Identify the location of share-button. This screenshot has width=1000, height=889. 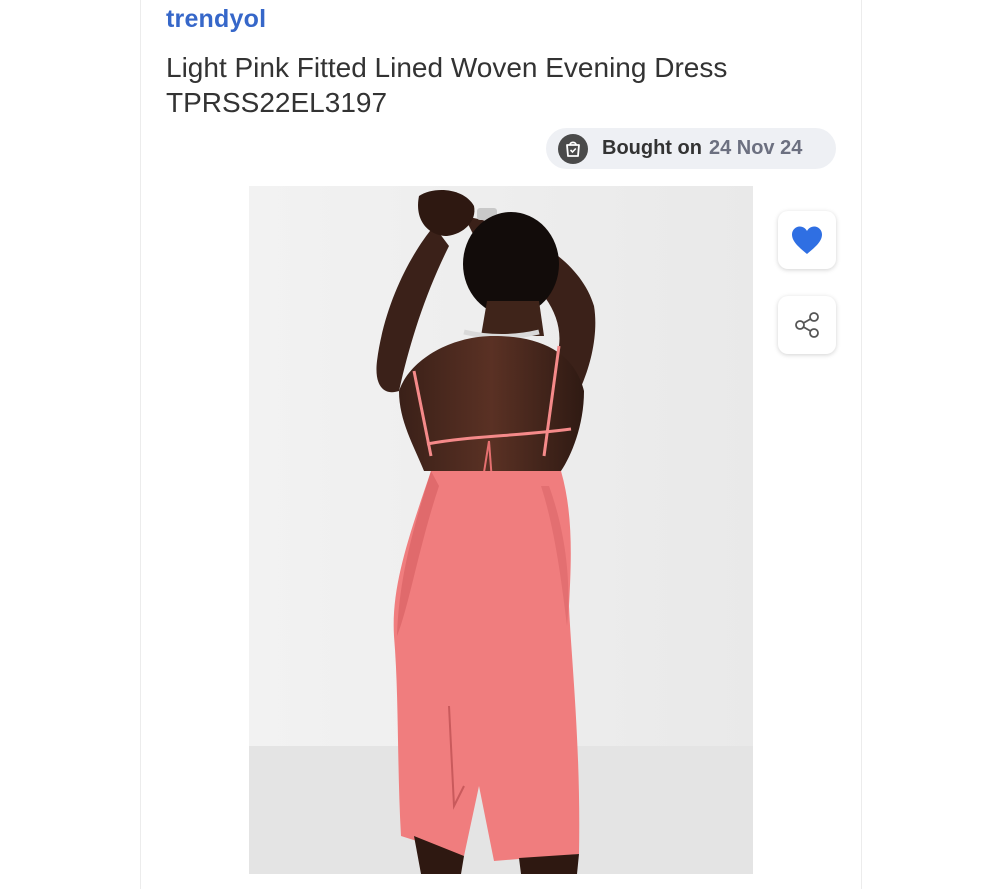
(807, 325).